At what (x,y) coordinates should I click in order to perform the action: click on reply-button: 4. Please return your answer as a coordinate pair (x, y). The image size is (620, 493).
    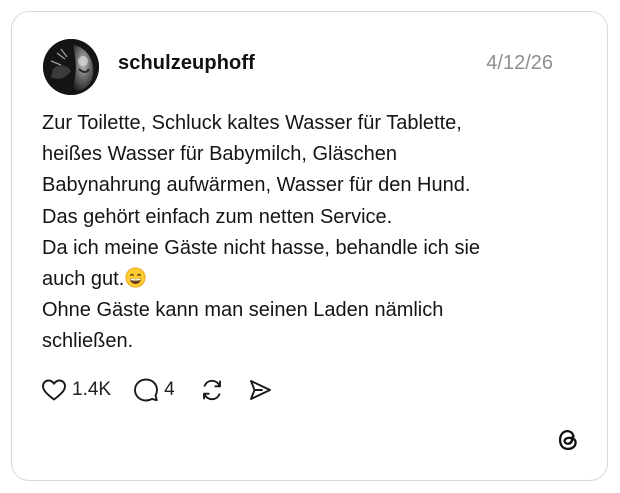
    Looking at the image, I should click on (154, 390).